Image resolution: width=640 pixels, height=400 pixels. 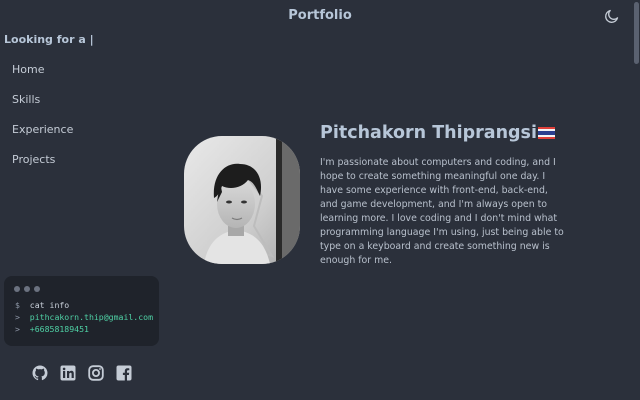 I want to click on thailand-flag-icon, so click(x=546, y=131).